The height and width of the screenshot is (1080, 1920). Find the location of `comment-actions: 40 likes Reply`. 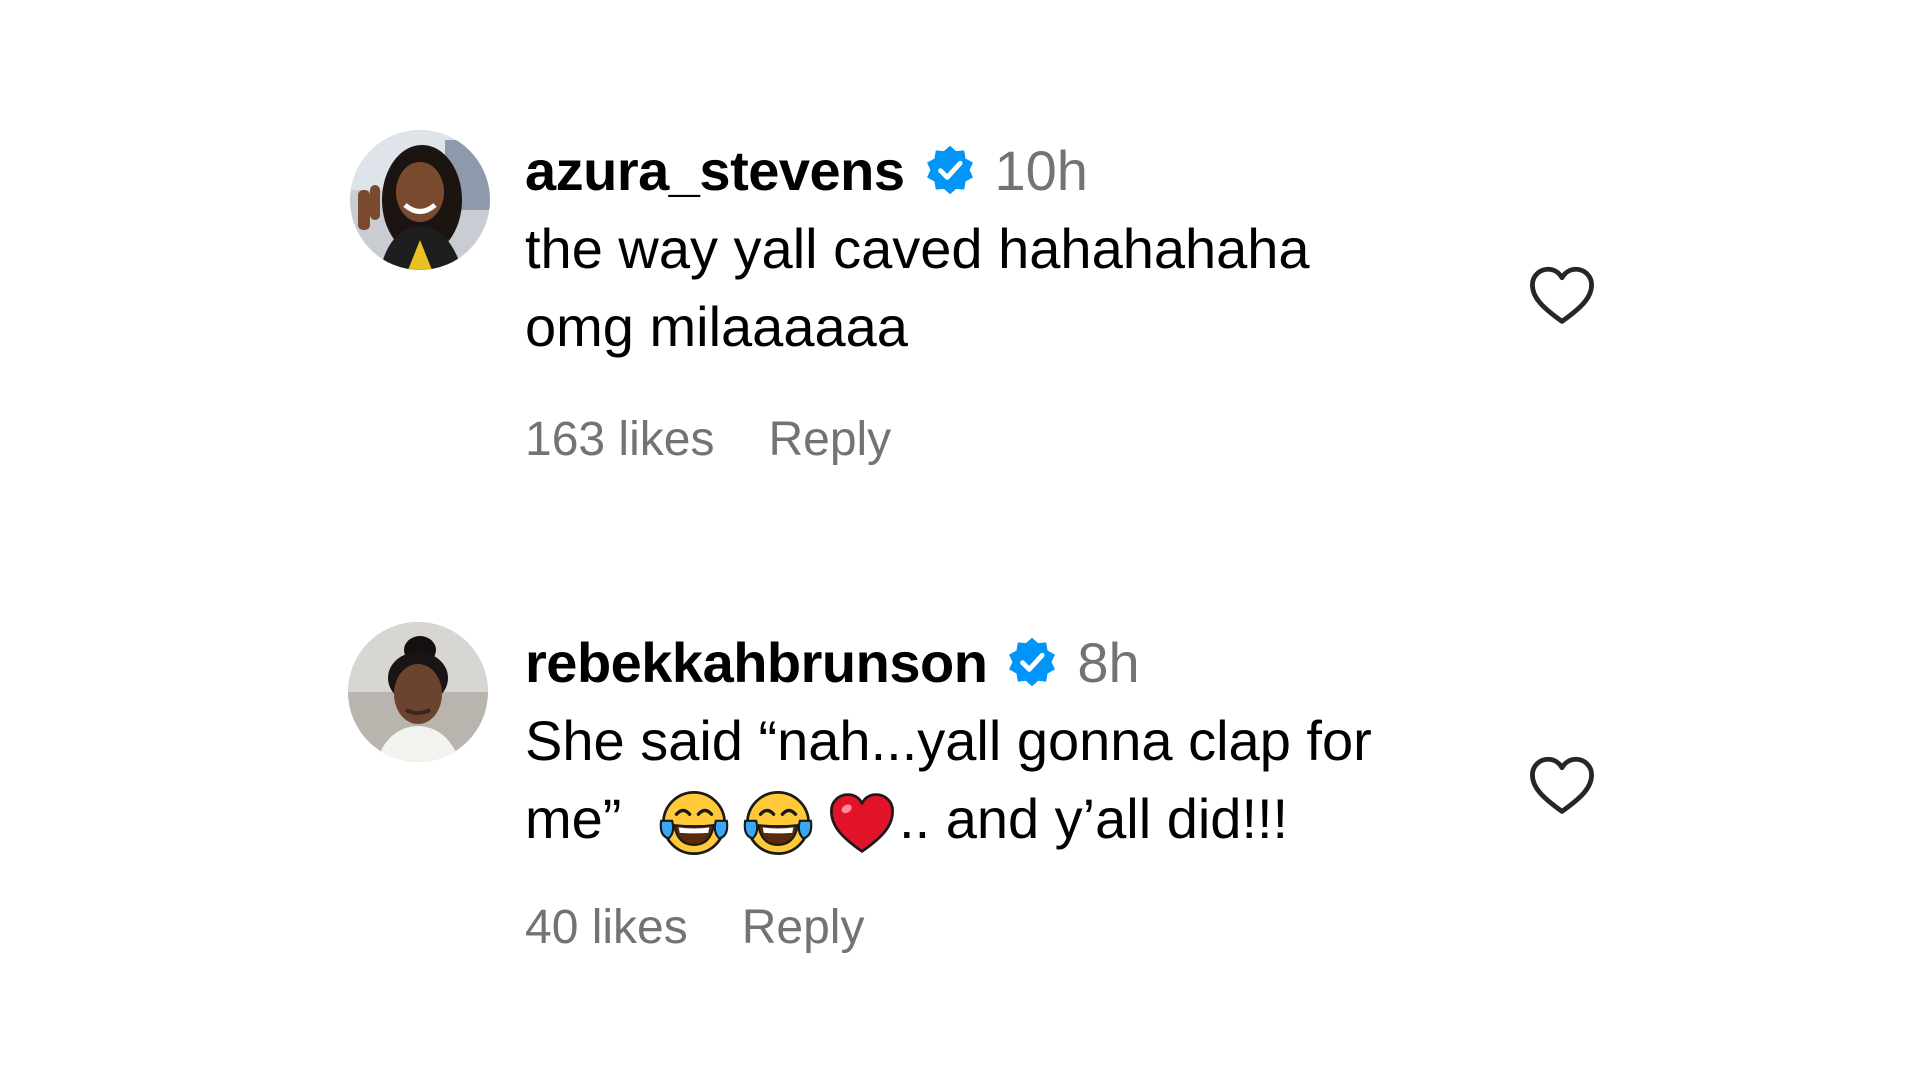

comment-actions: 40 likes Reply is located at coordinates (694, 927).